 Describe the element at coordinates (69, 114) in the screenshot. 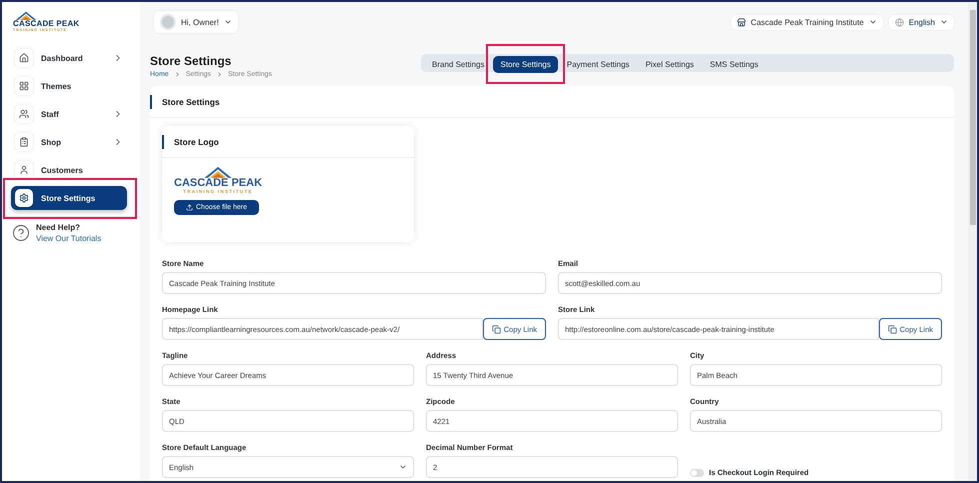

I see `sidebar-item: Staff` at that location.